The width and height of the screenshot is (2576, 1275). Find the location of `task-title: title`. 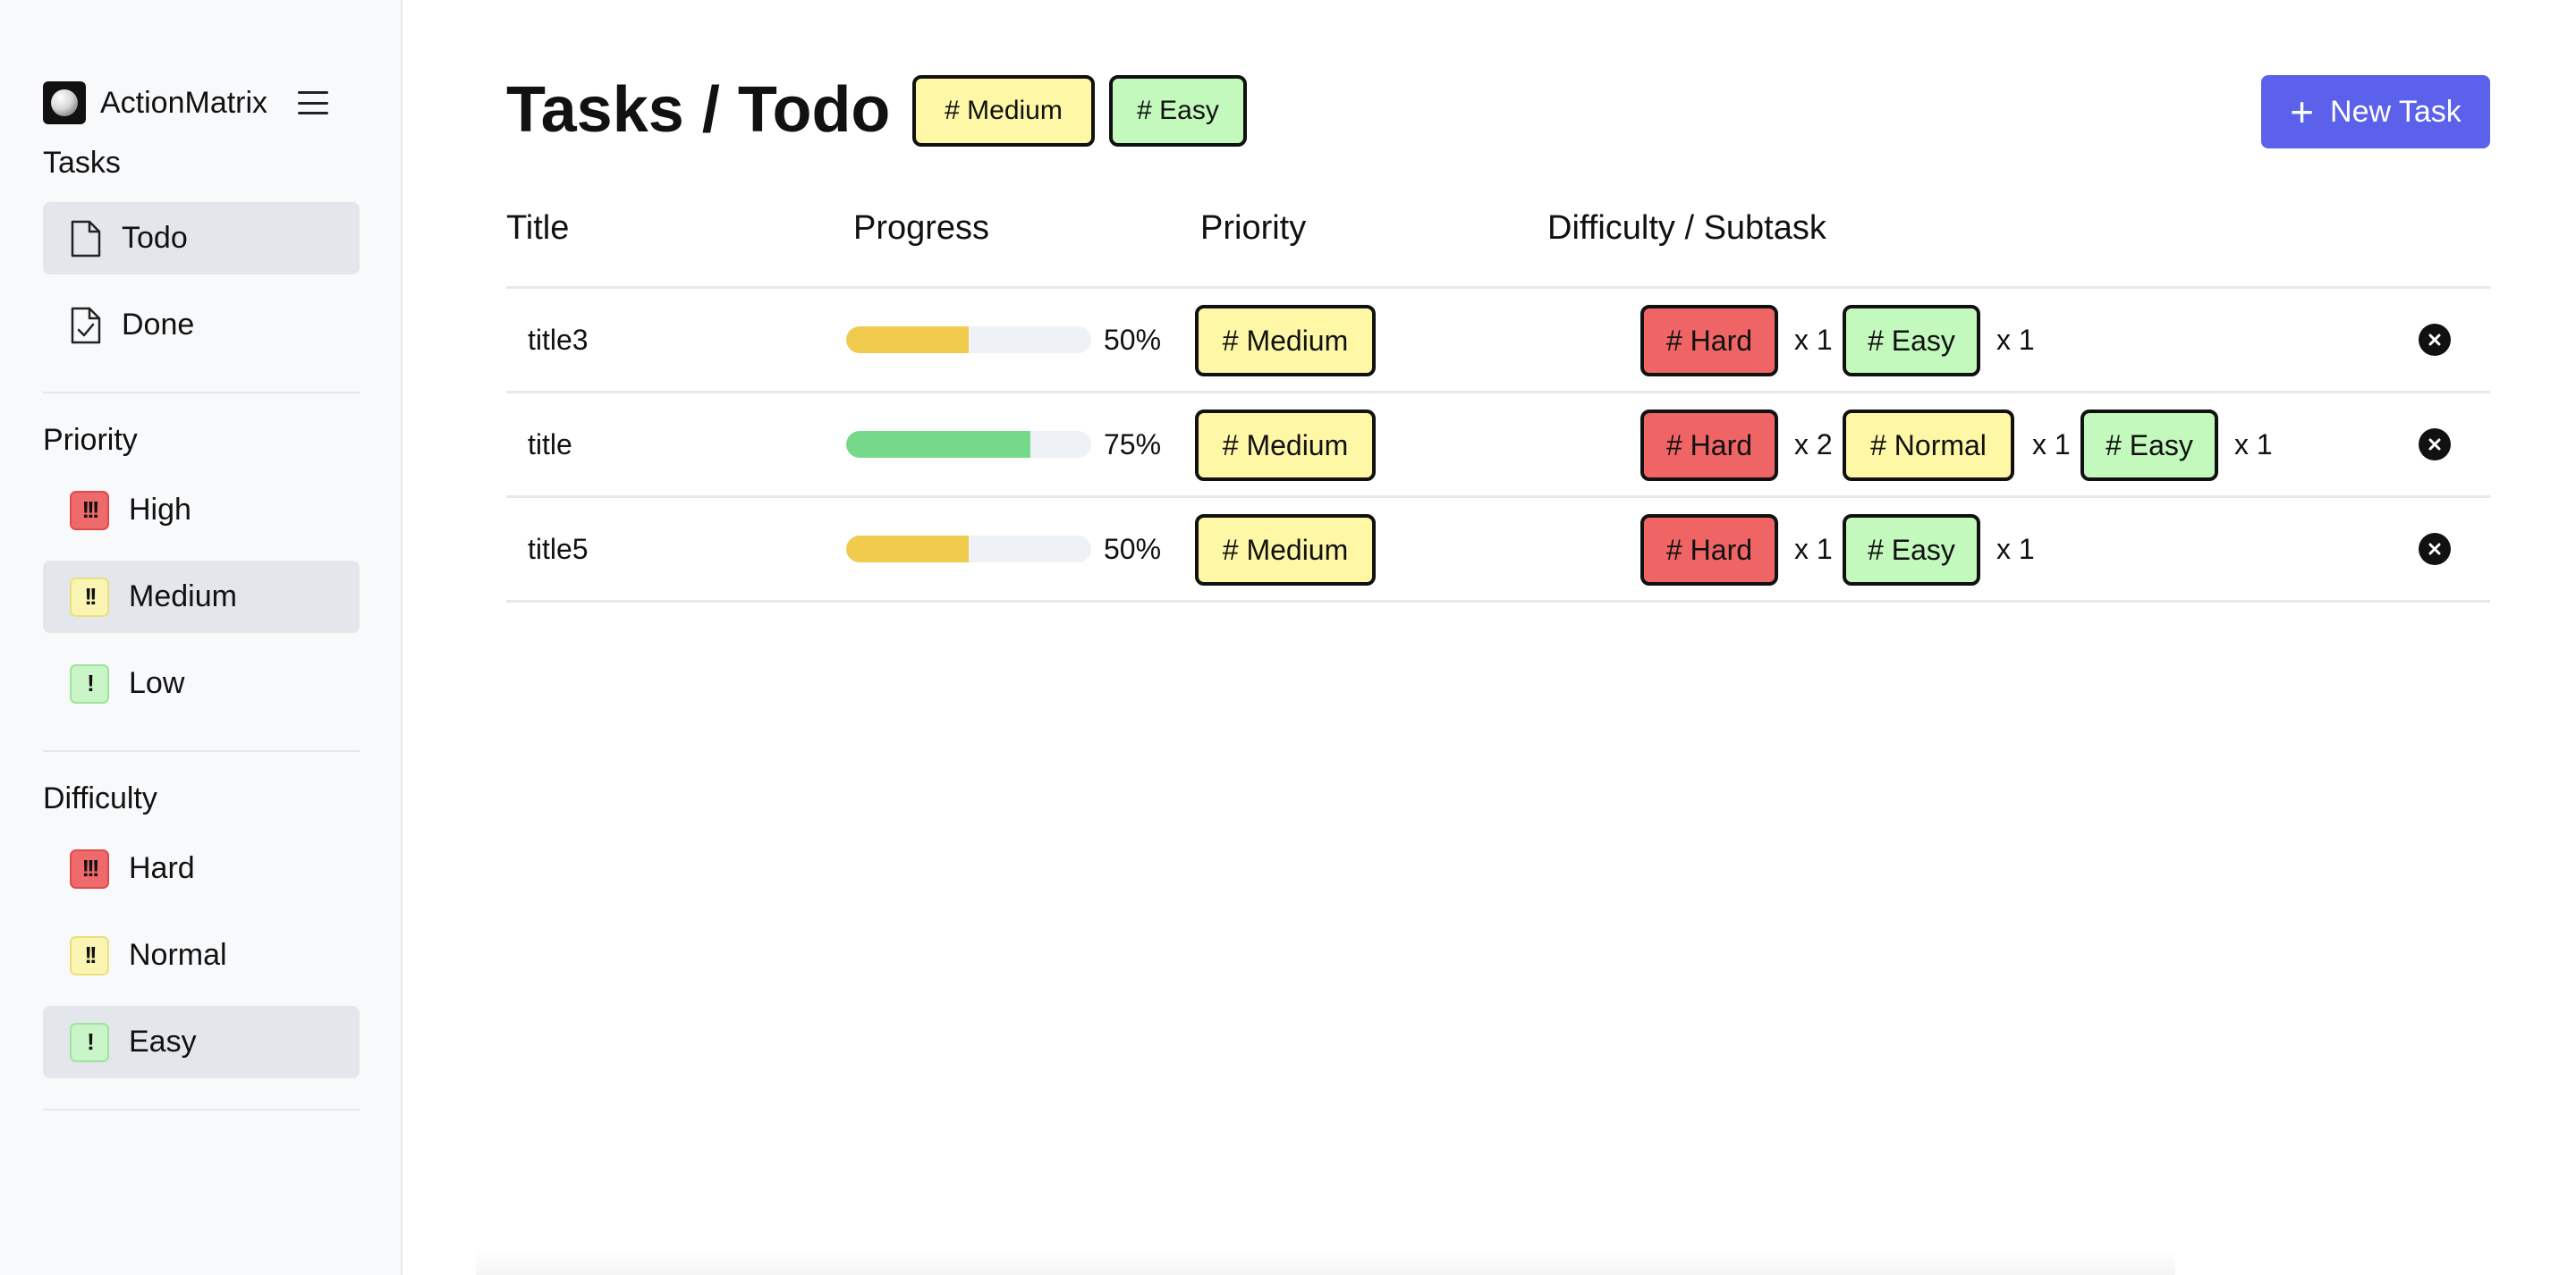

task-title: title is located at coordinates (550, 444).